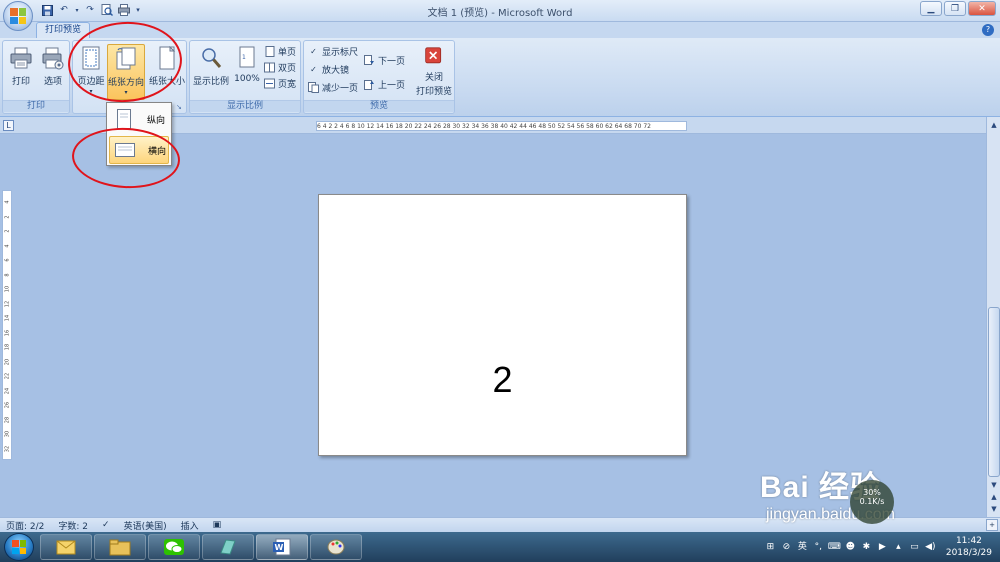  What do you see at coordinates (994, 392) in the screenshot?
I see `scroll-thumb` at bounding box center [994, 392].